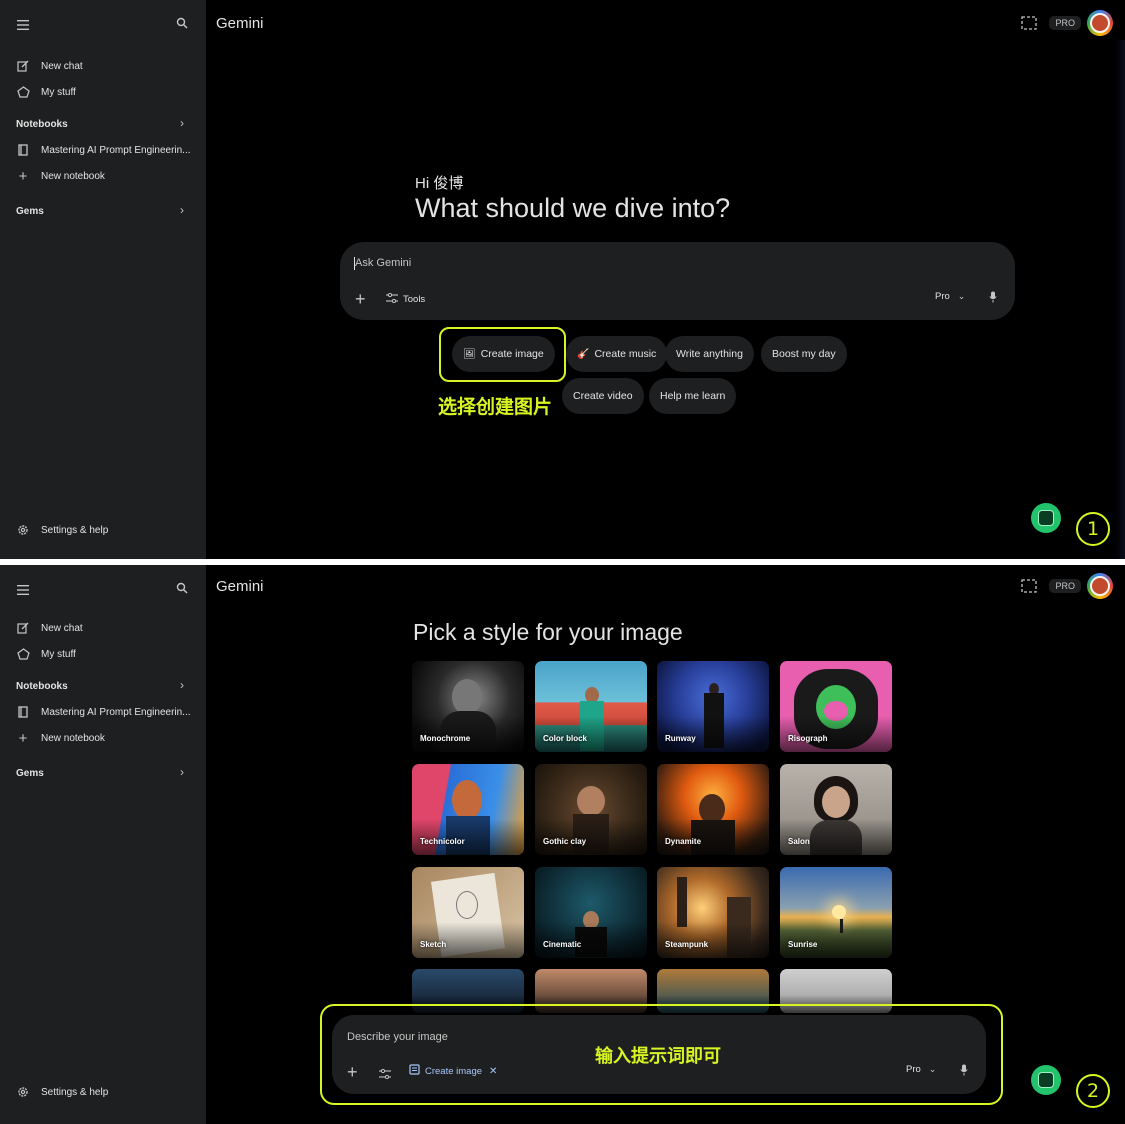 Image resolution: width=1125 pixels, height=1124 pixels. Describe the element at coordinates (836, 809) in the screenshot. I see `style-tile-salon: Salon` at that location.